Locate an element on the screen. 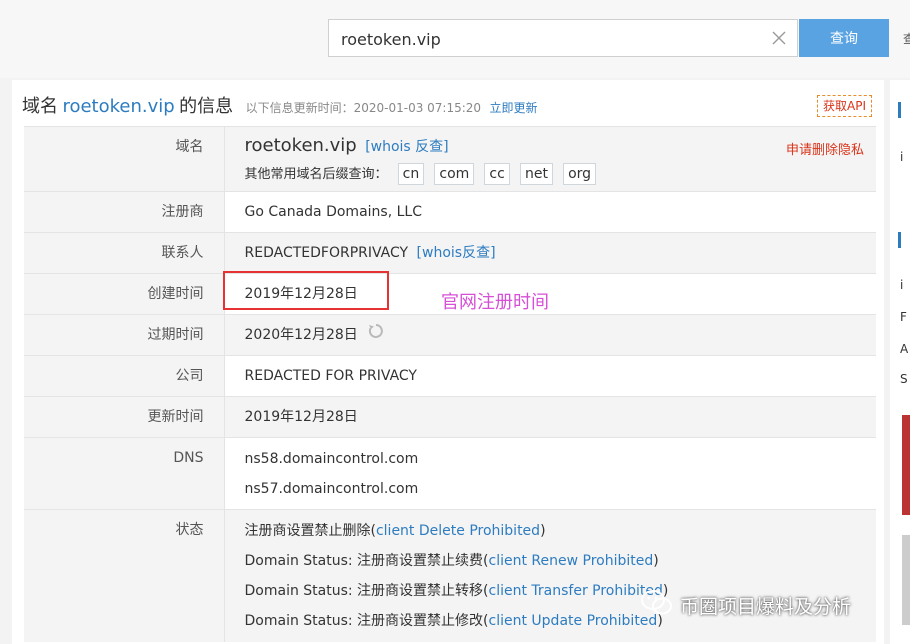 The width and height of the screenshot is (910, 644). search-button: 查询 is located at coordinates (844, 38).